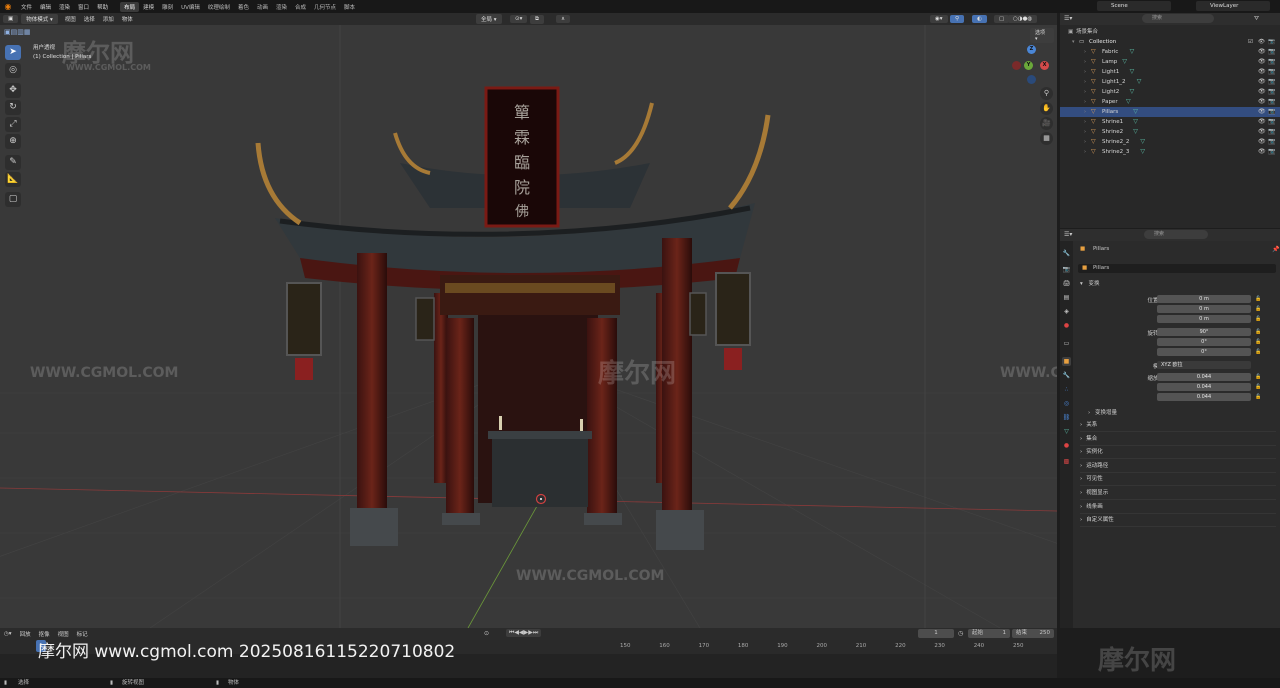 Image resolution: width=1280 pixels, height=688 pixels. Describe the element at coordinates (1250, 42) in the screenshot. I see `collection-checkbox-icon: ☑` at that location.